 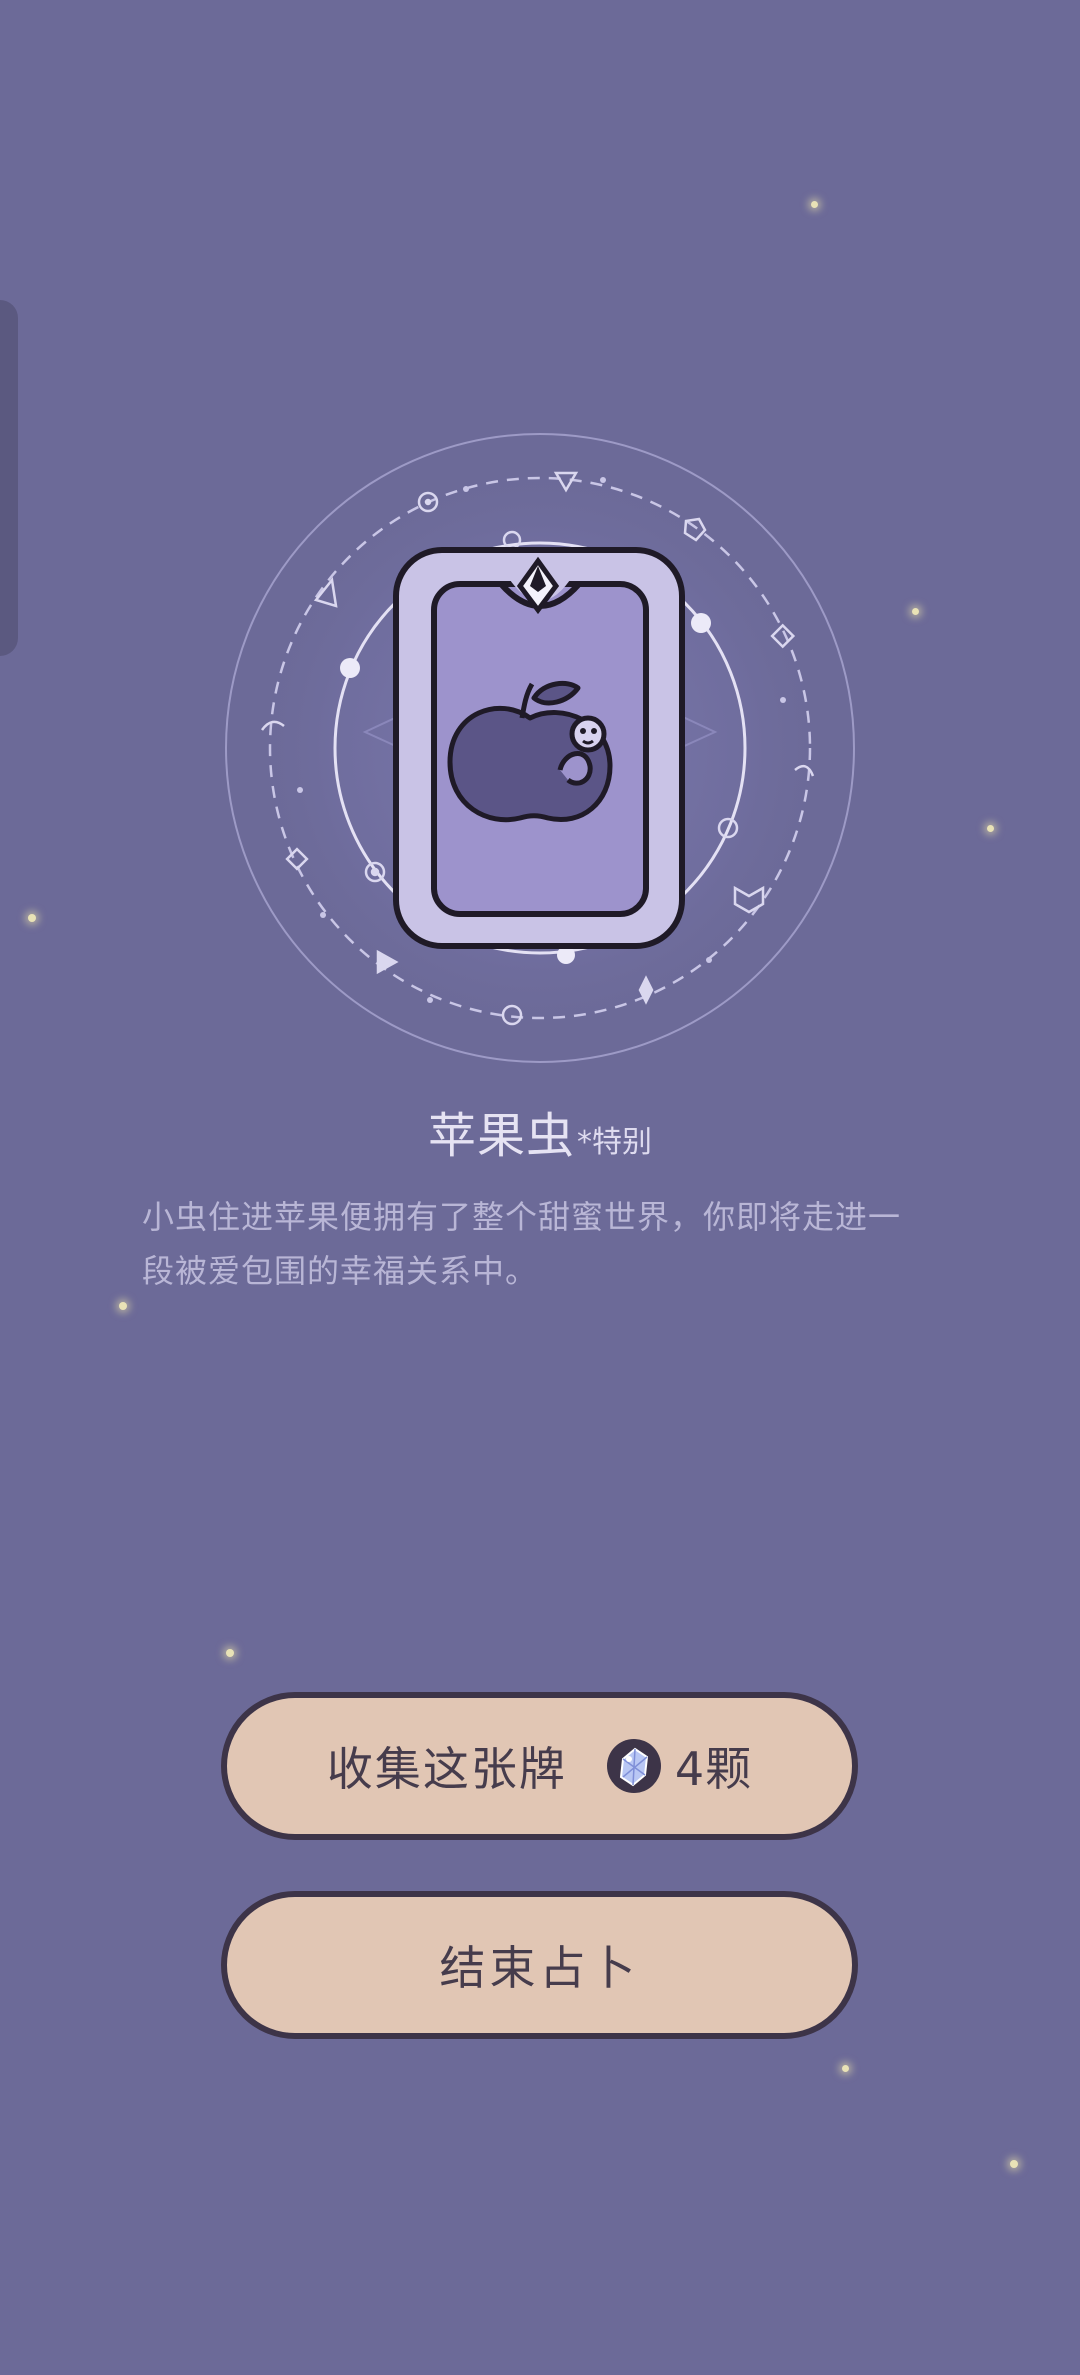 I want to click on end-reading-button: 结束占卜, so click(x=539, y=1965).